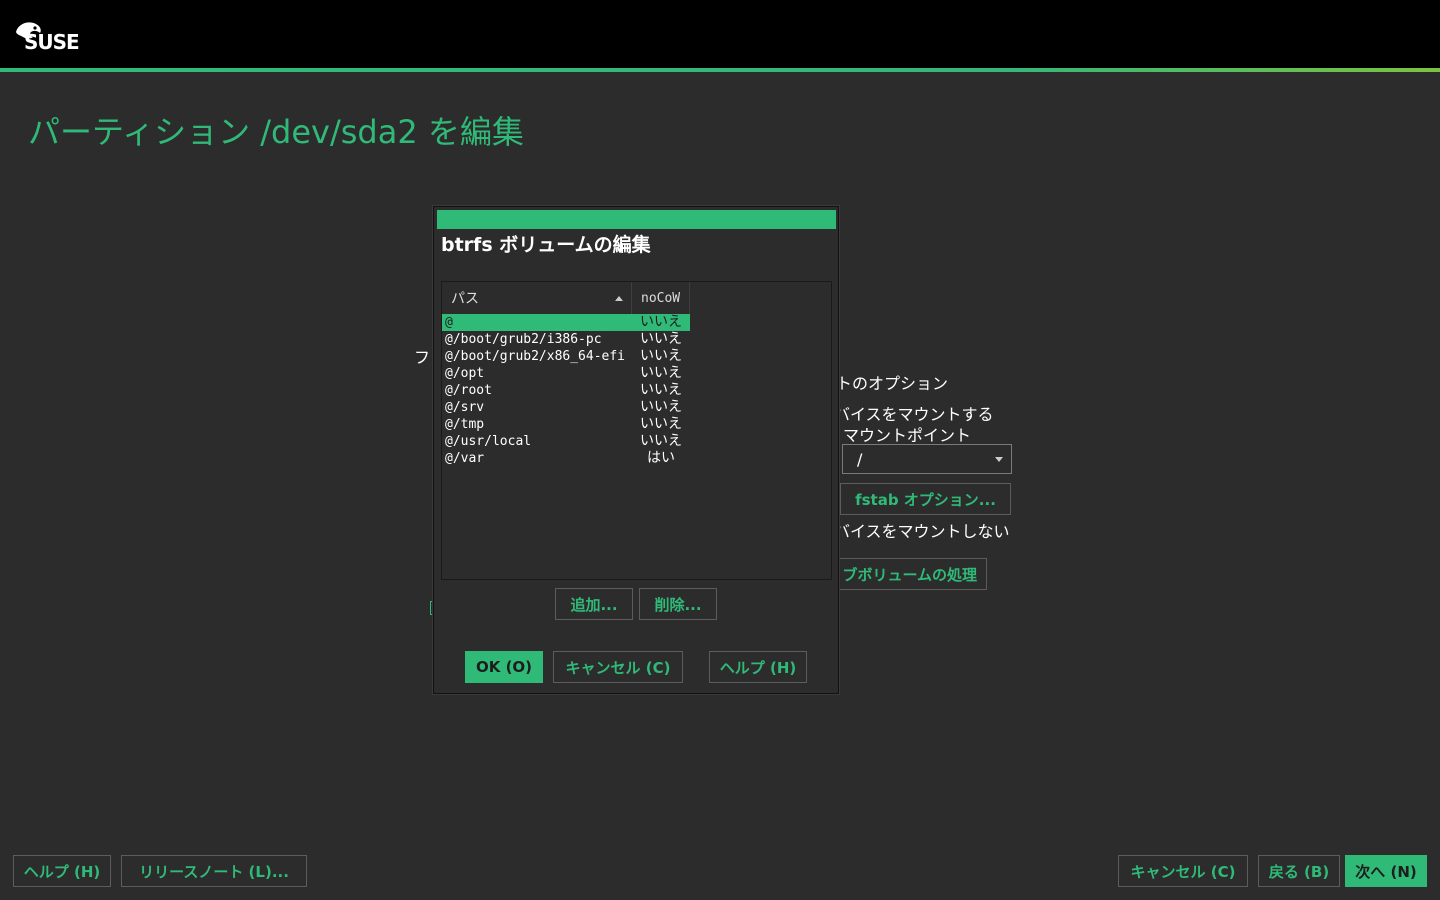 The width and height of the screenshot is (1440, 900). I want to click on column-header-path-label: パス, so click(465, 299).